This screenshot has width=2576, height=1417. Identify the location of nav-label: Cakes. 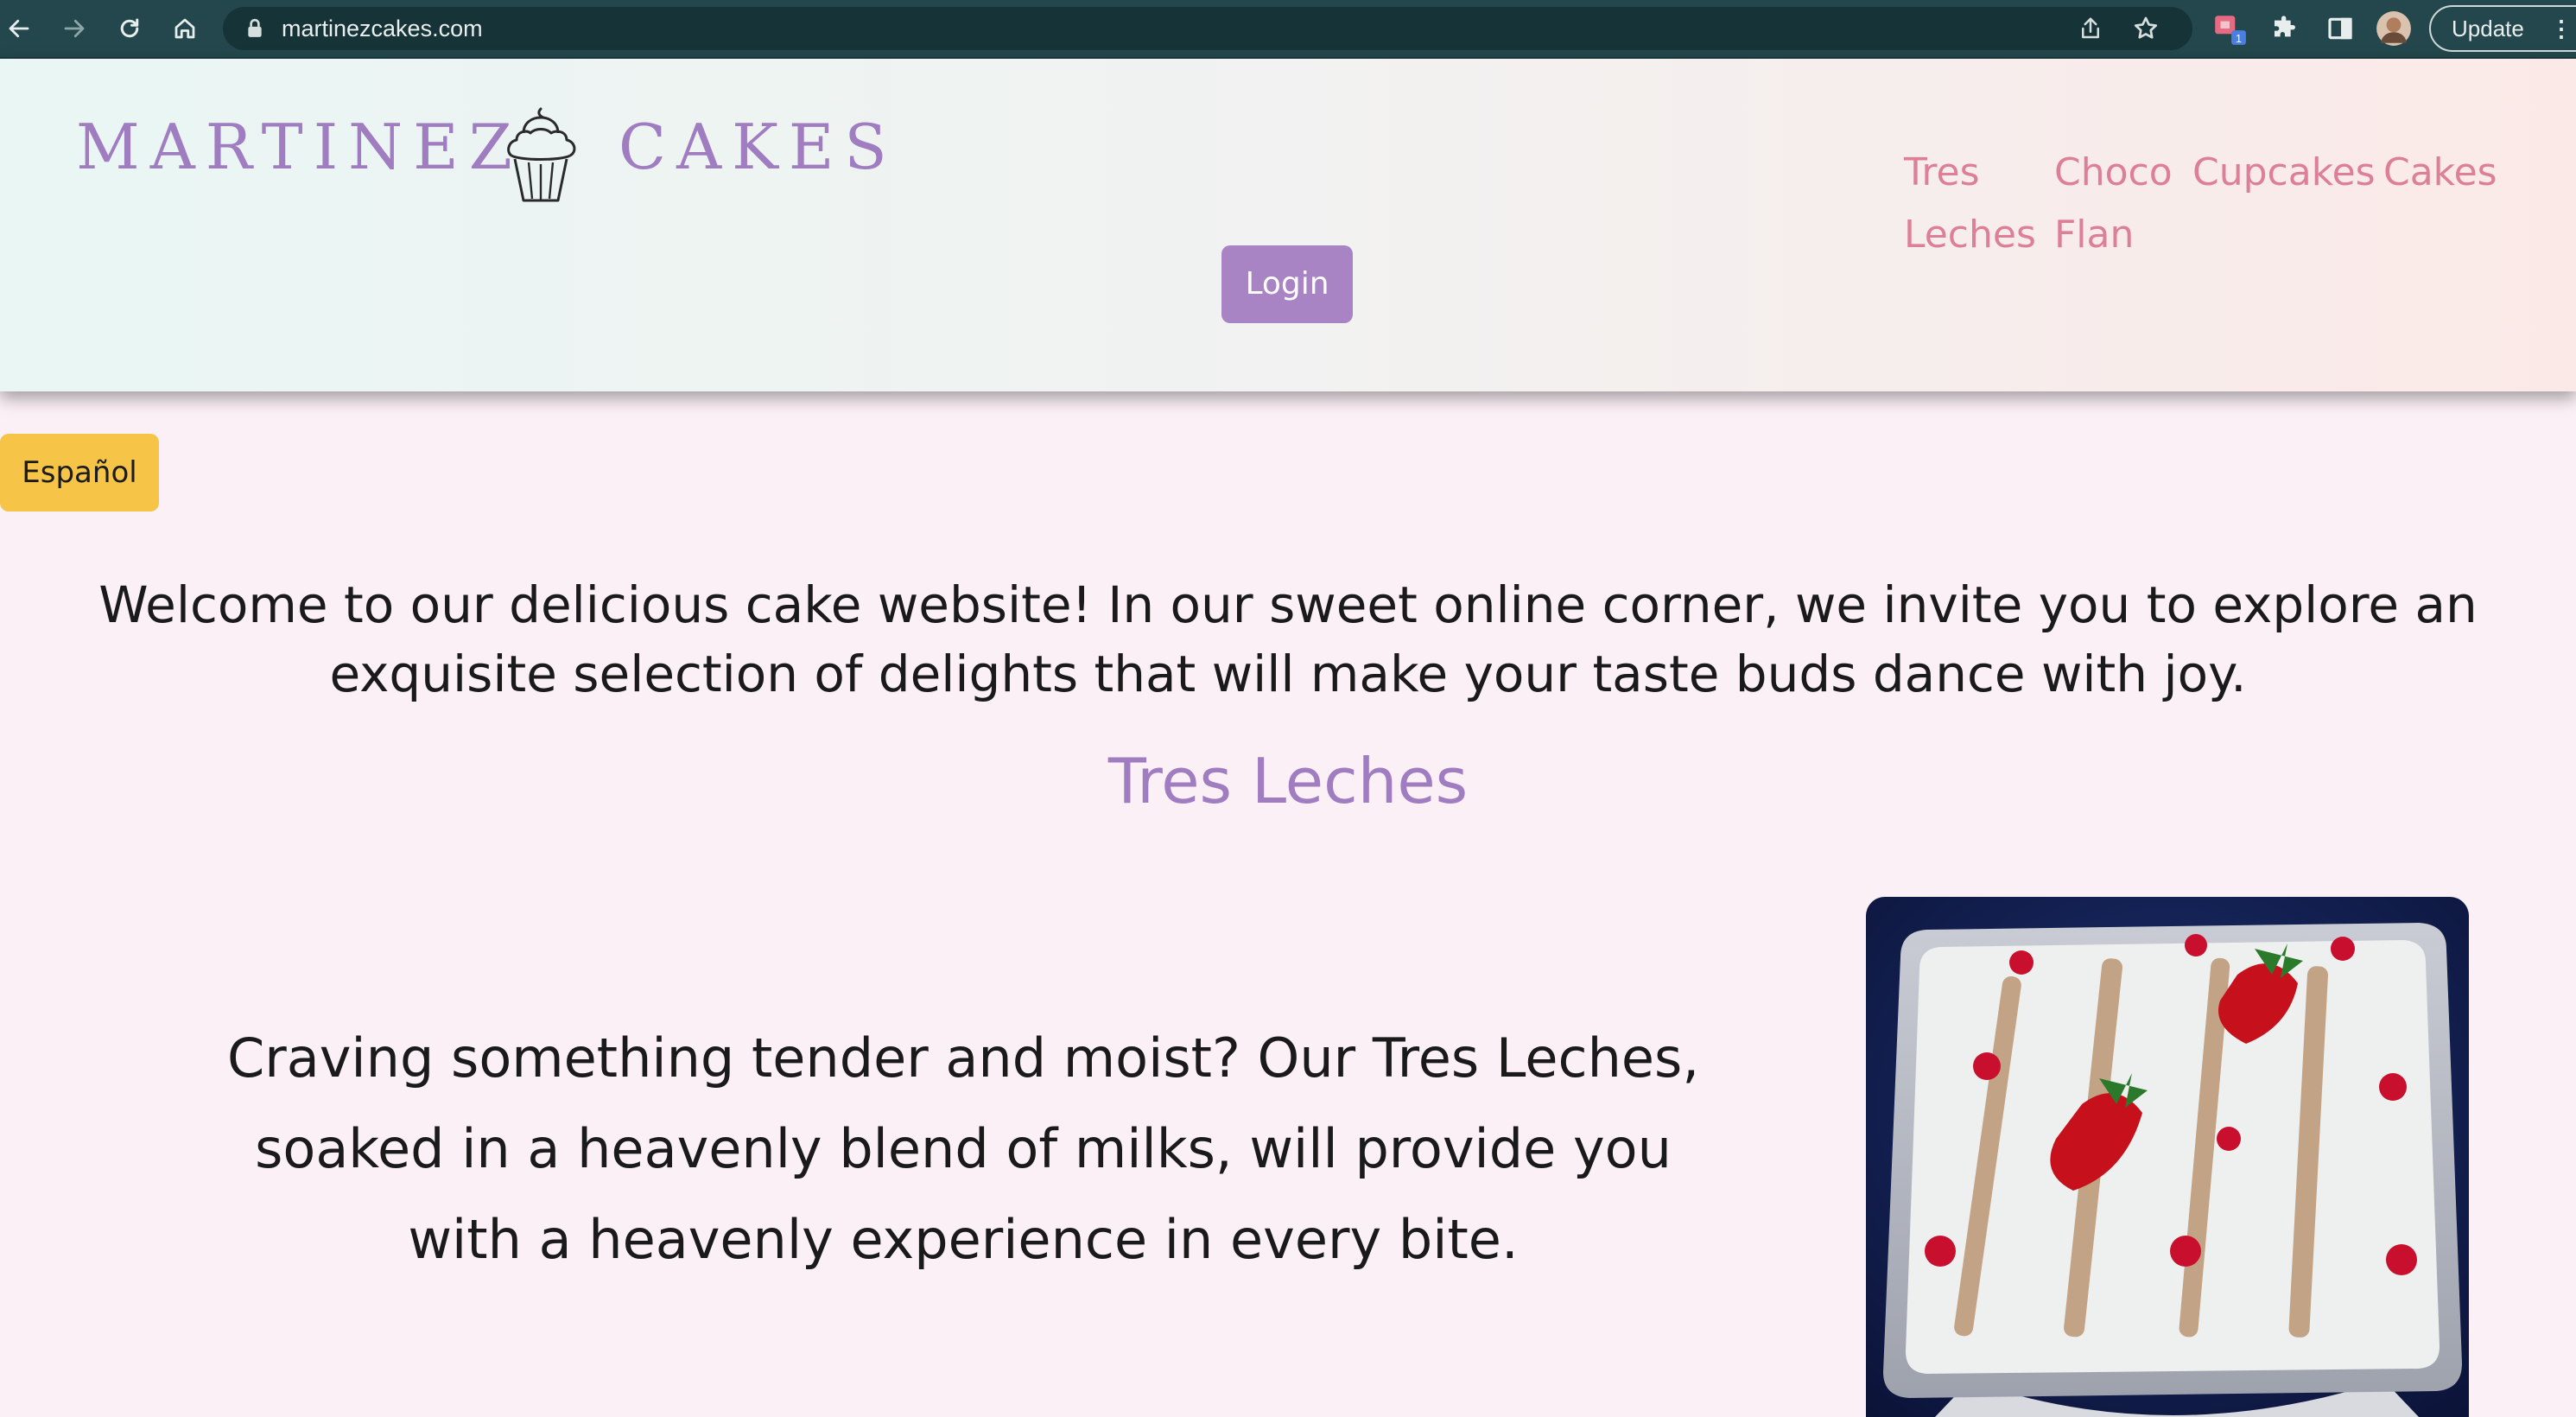
(2443, 173).